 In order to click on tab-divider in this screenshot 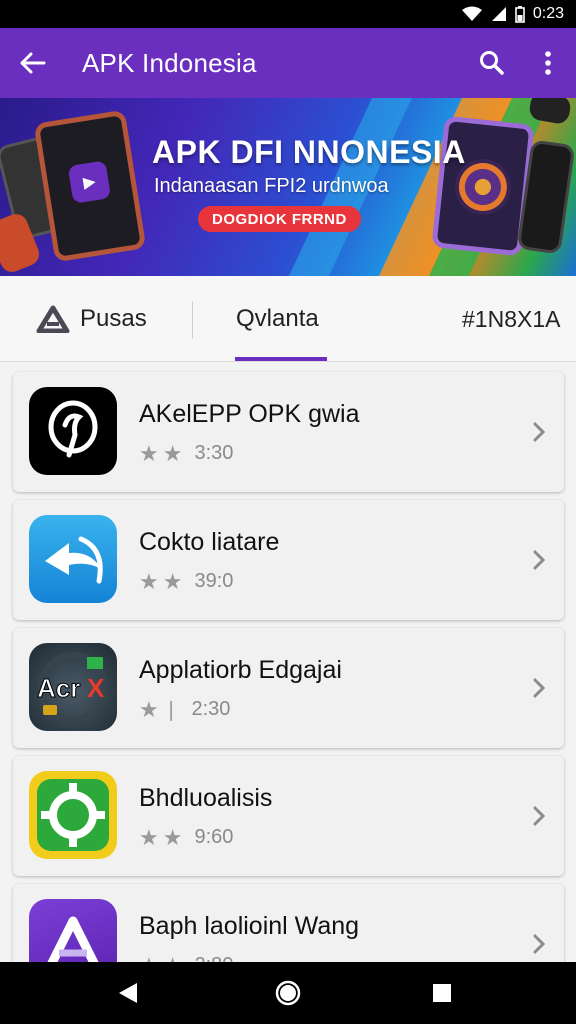, I will do `click(192, 320)`.